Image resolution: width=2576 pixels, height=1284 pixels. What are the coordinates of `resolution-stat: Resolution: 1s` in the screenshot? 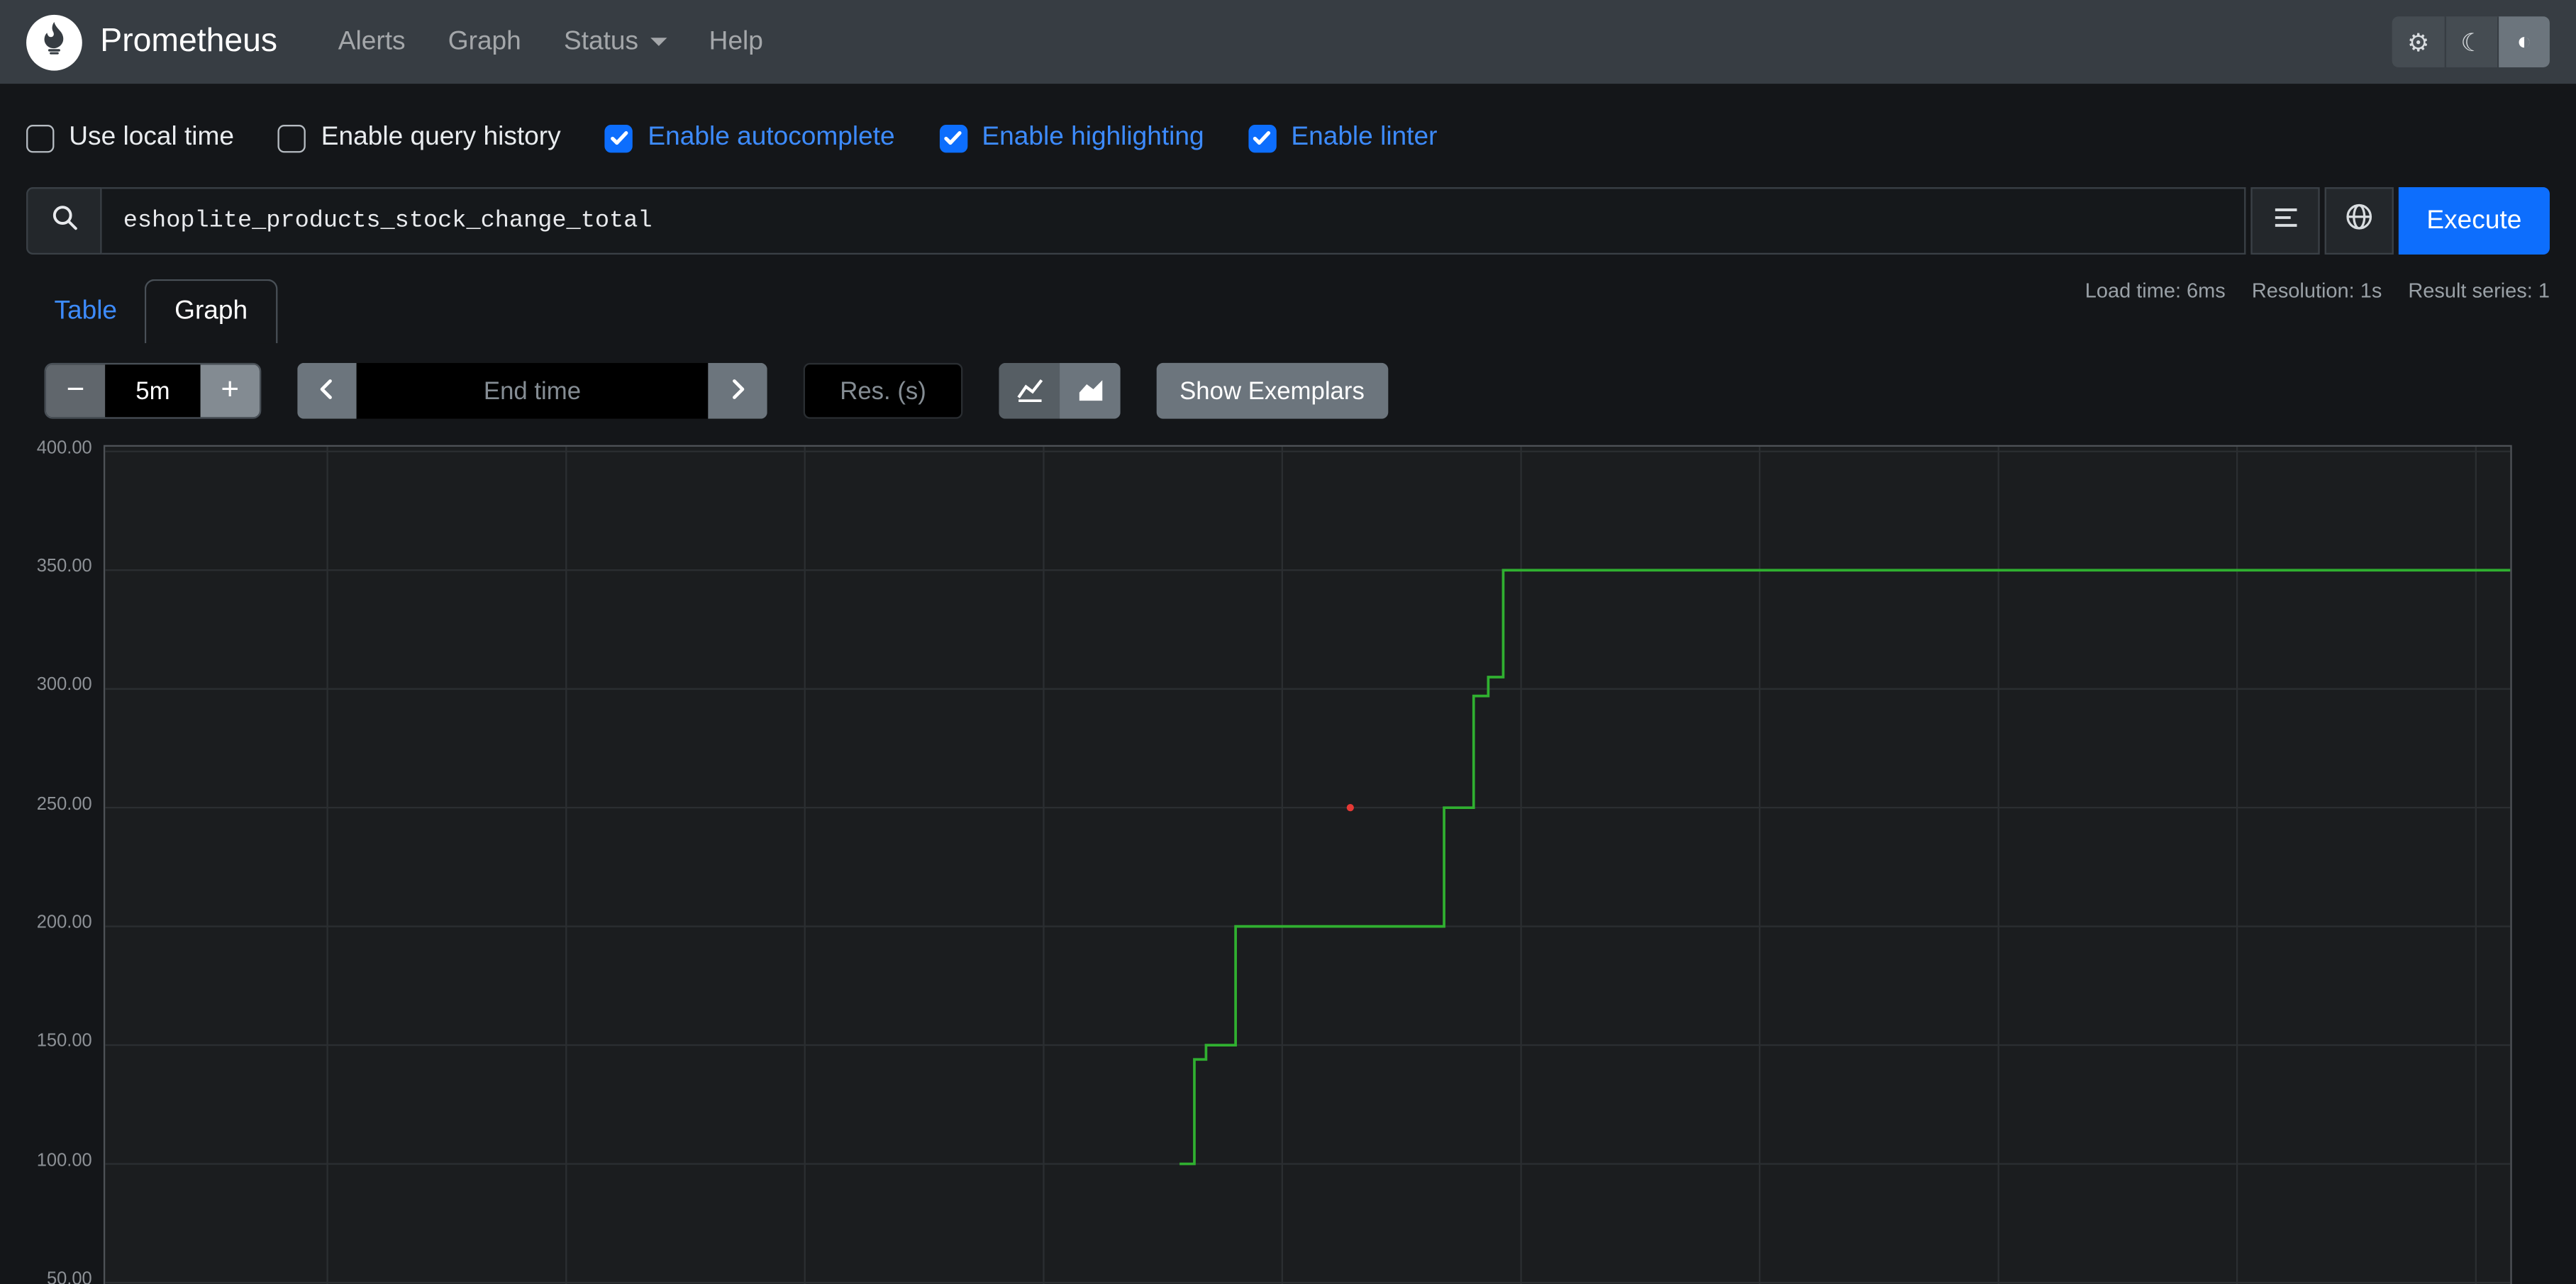 It's located at (2316, 291).